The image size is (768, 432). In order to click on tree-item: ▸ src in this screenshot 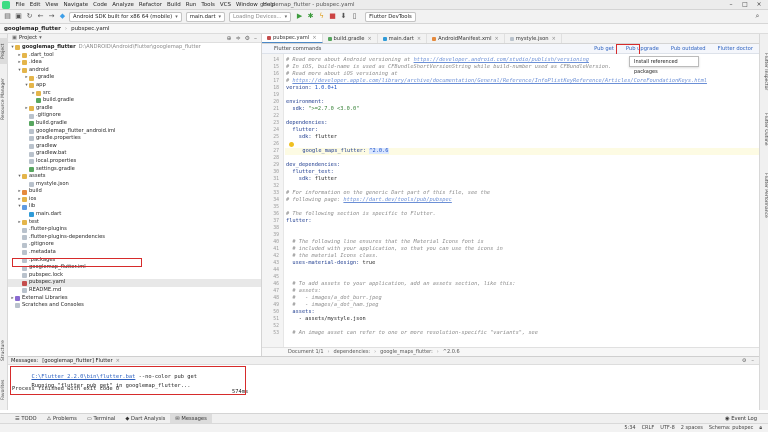, I will do `click(134, 94)`.